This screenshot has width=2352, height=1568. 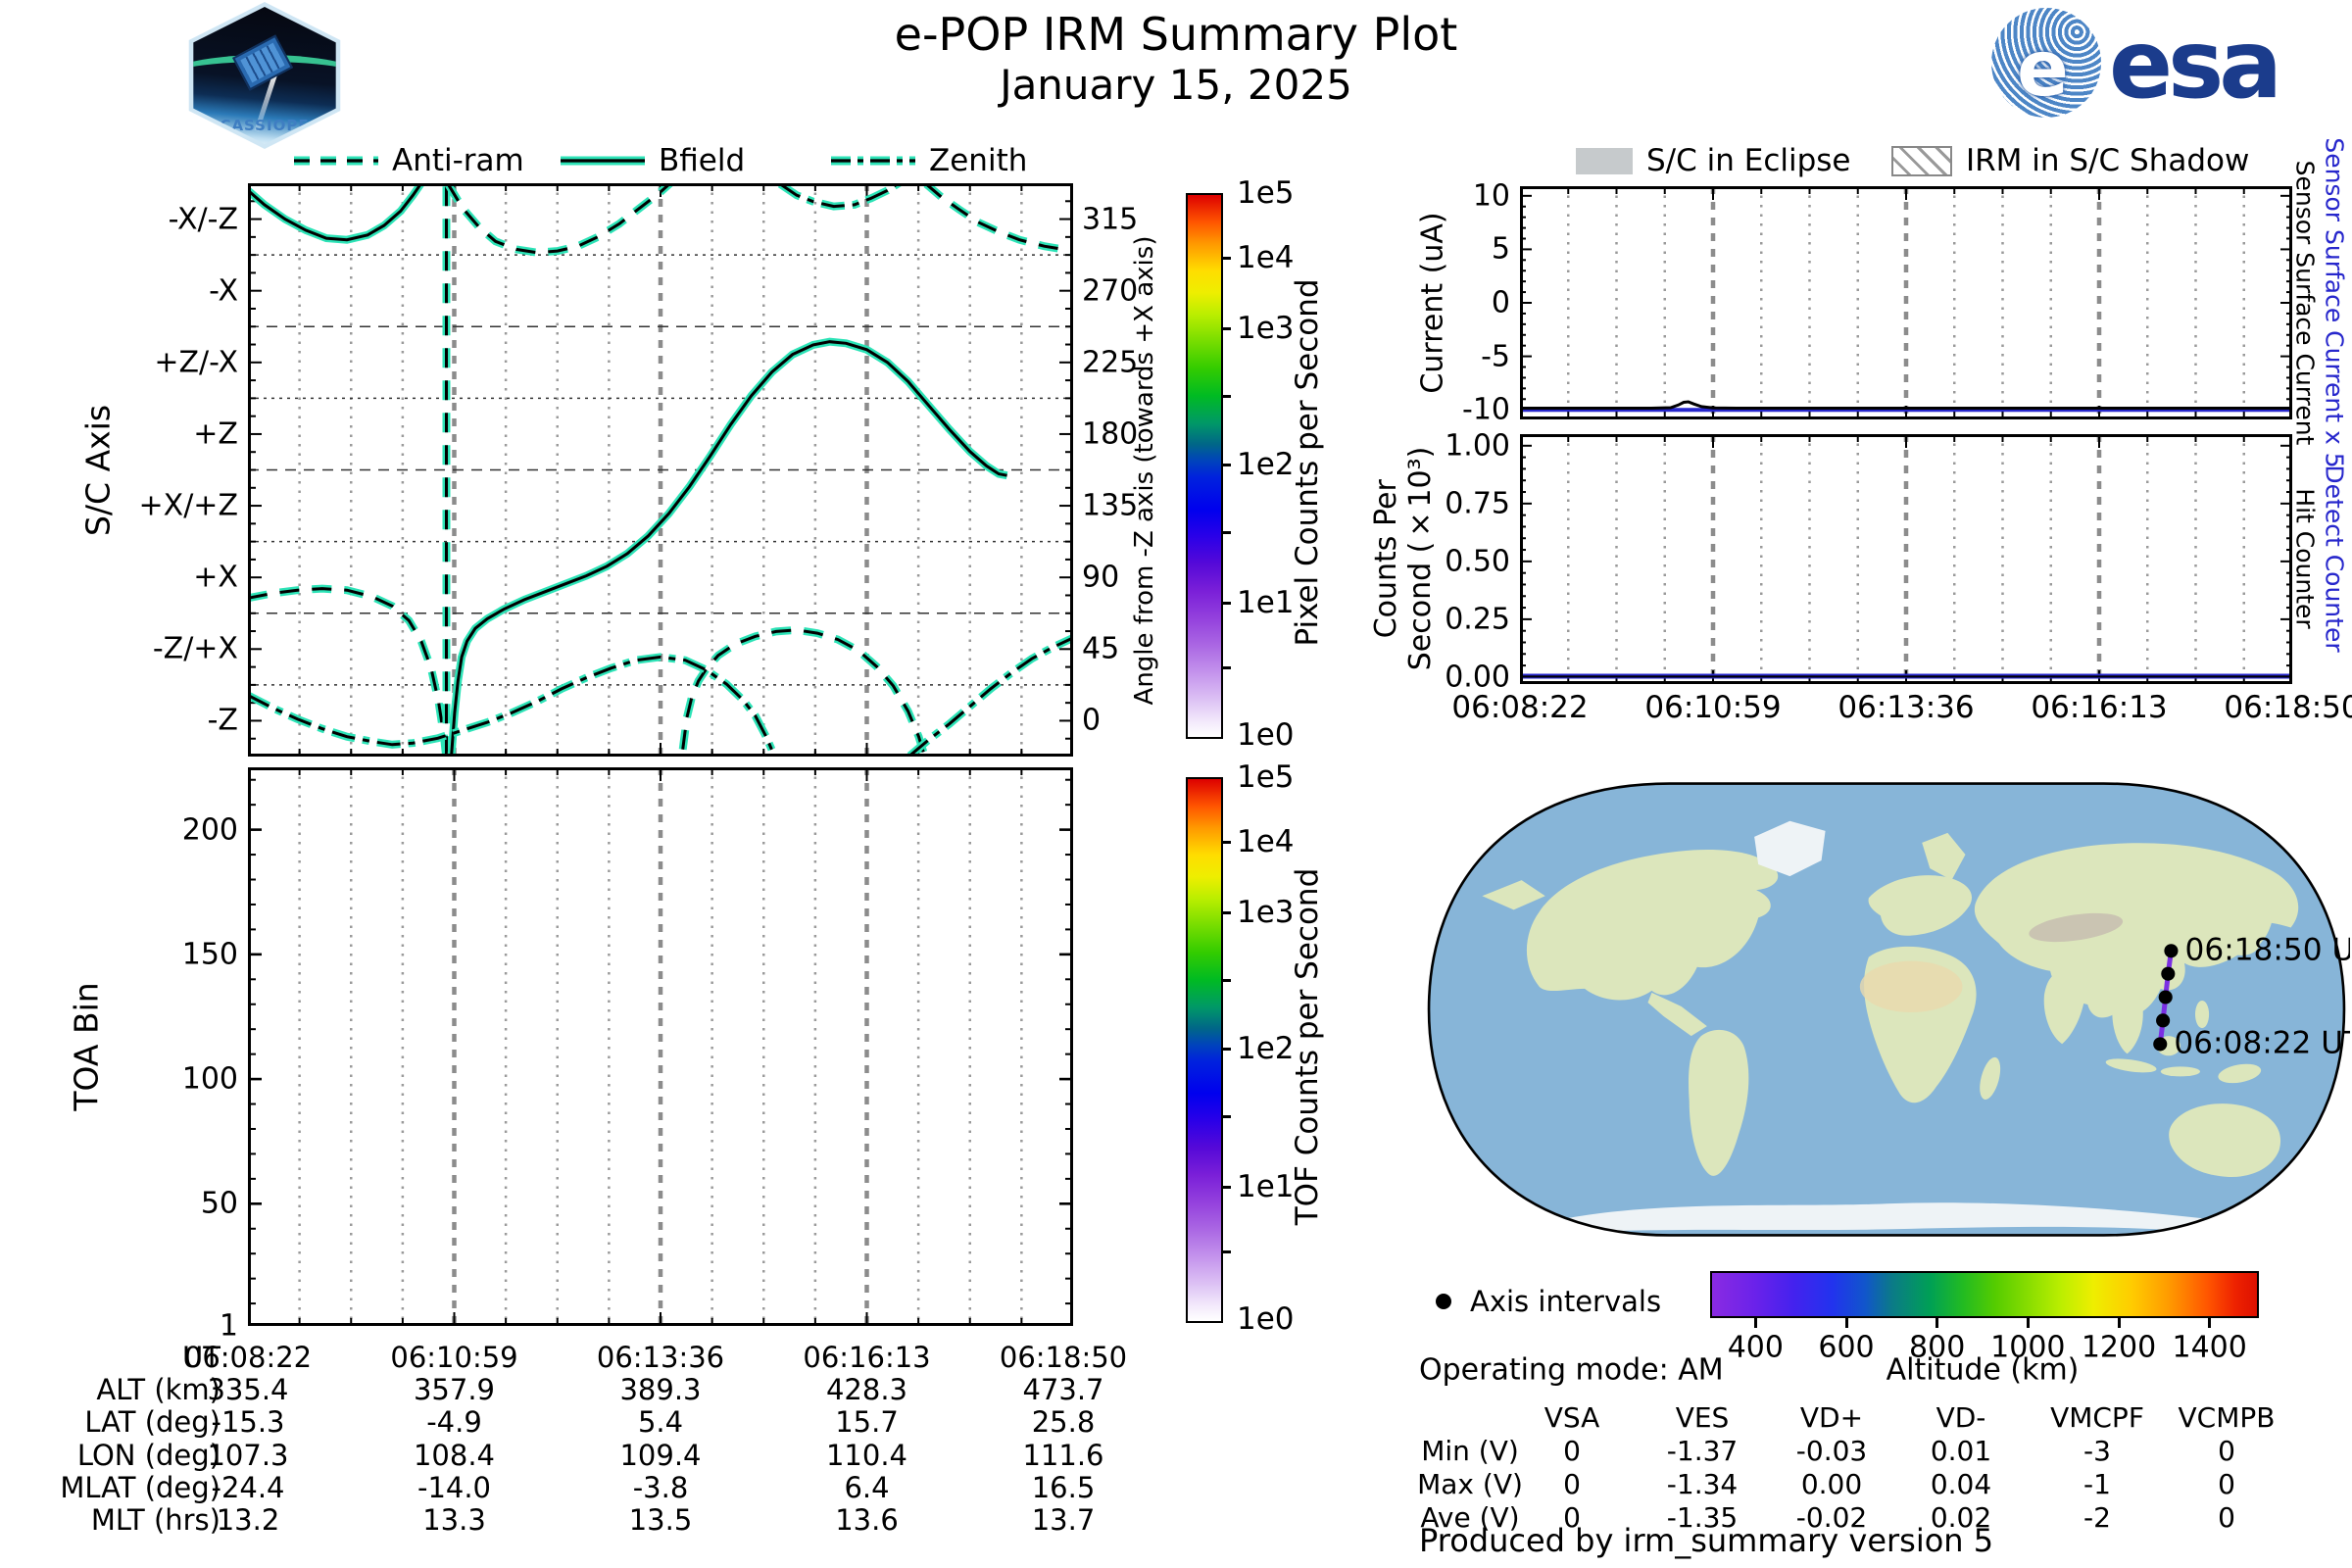 What do you see at coordinates (1307, 462) in the screenshot?
I see `pixel-colorbar-title: Pixel Counts per Second` at bounding box center [1307, 462].